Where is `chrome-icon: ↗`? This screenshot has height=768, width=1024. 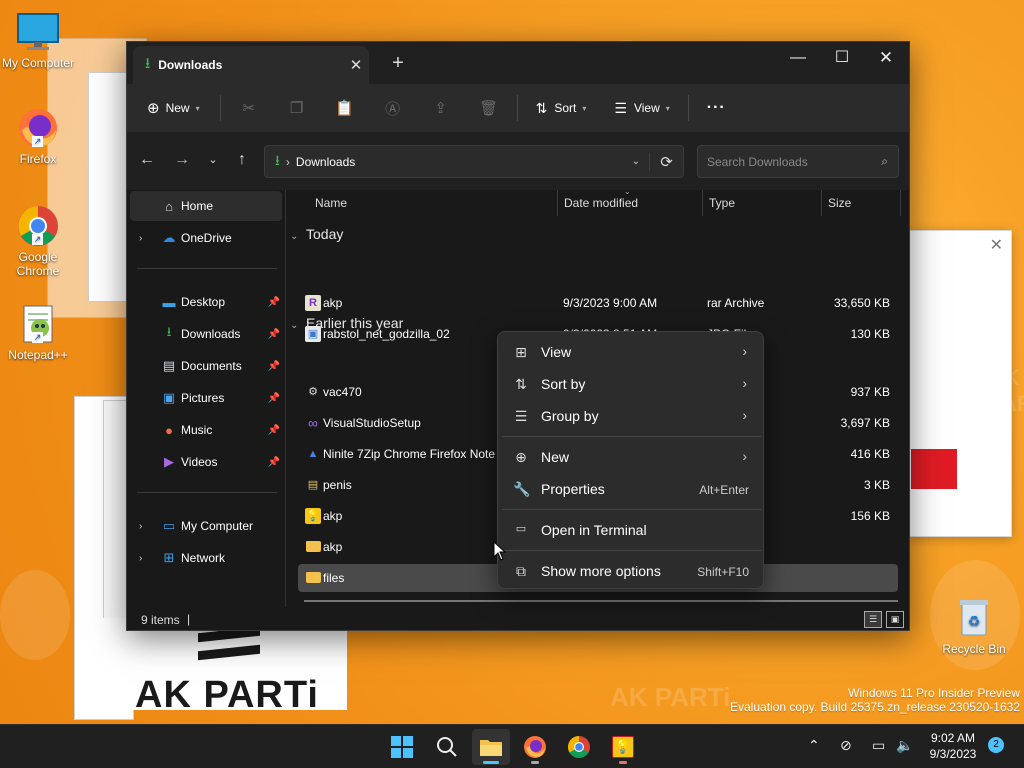 chrome-icon: ↗ is located at coordinates (38, 226).